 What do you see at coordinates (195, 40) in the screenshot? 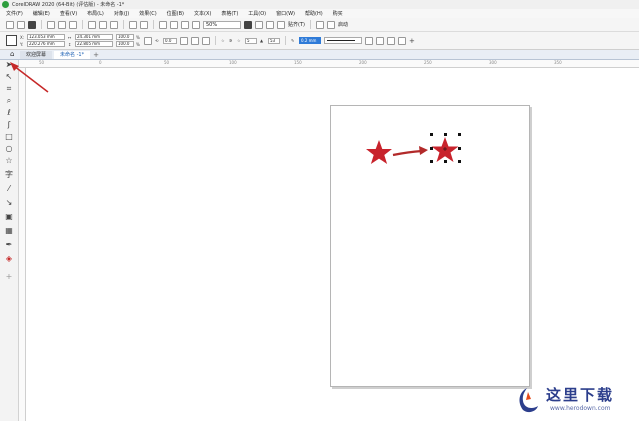
I see `mirror-horizontal-icon` at bounding box center [195, 40].